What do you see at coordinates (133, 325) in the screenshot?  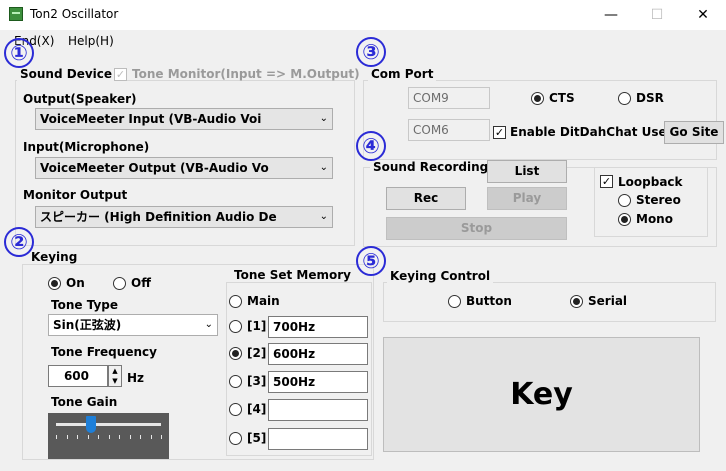 I see `tone-type-select: Sin(正弦波) ⌄` at bounding box center [133, 325].